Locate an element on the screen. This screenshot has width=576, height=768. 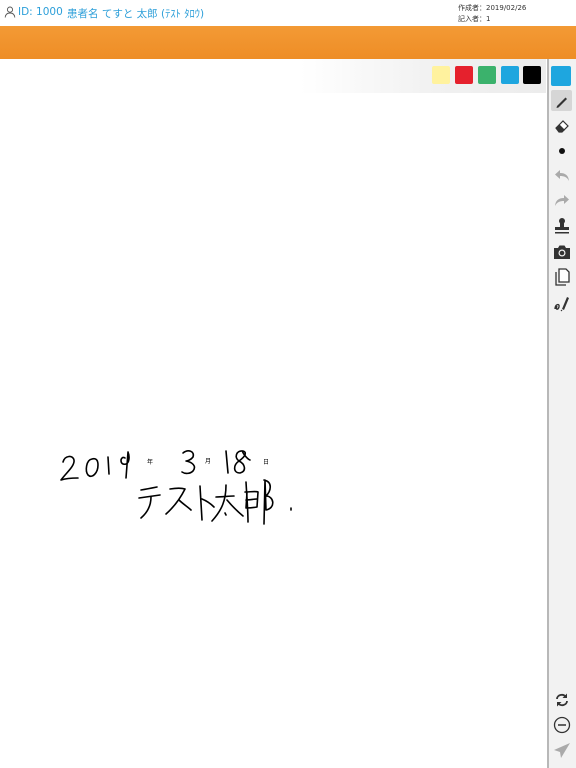
stamp-tool-button is located at coordinates (561, 225).